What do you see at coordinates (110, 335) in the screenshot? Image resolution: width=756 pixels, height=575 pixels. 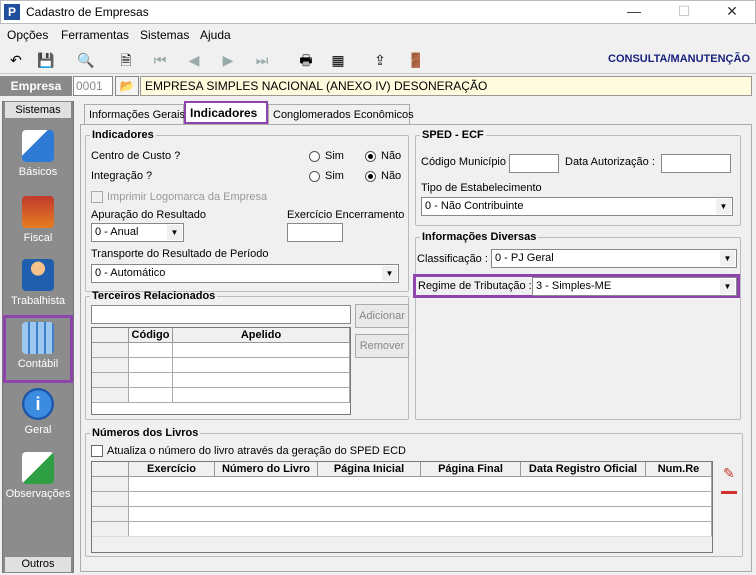 I see `row-header-corner` at bounding box center [110, 335].